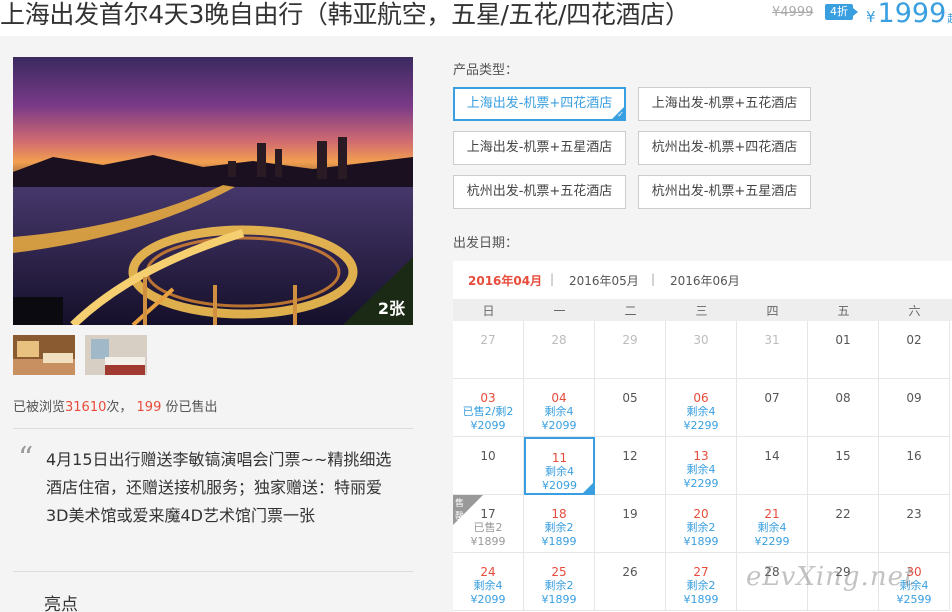 The height and width of the screenshot is (612, 952). What do you see at coordinates (86, 407) in the screenshot?
I see `view-count: 31610` at bounding box center [86, 407].